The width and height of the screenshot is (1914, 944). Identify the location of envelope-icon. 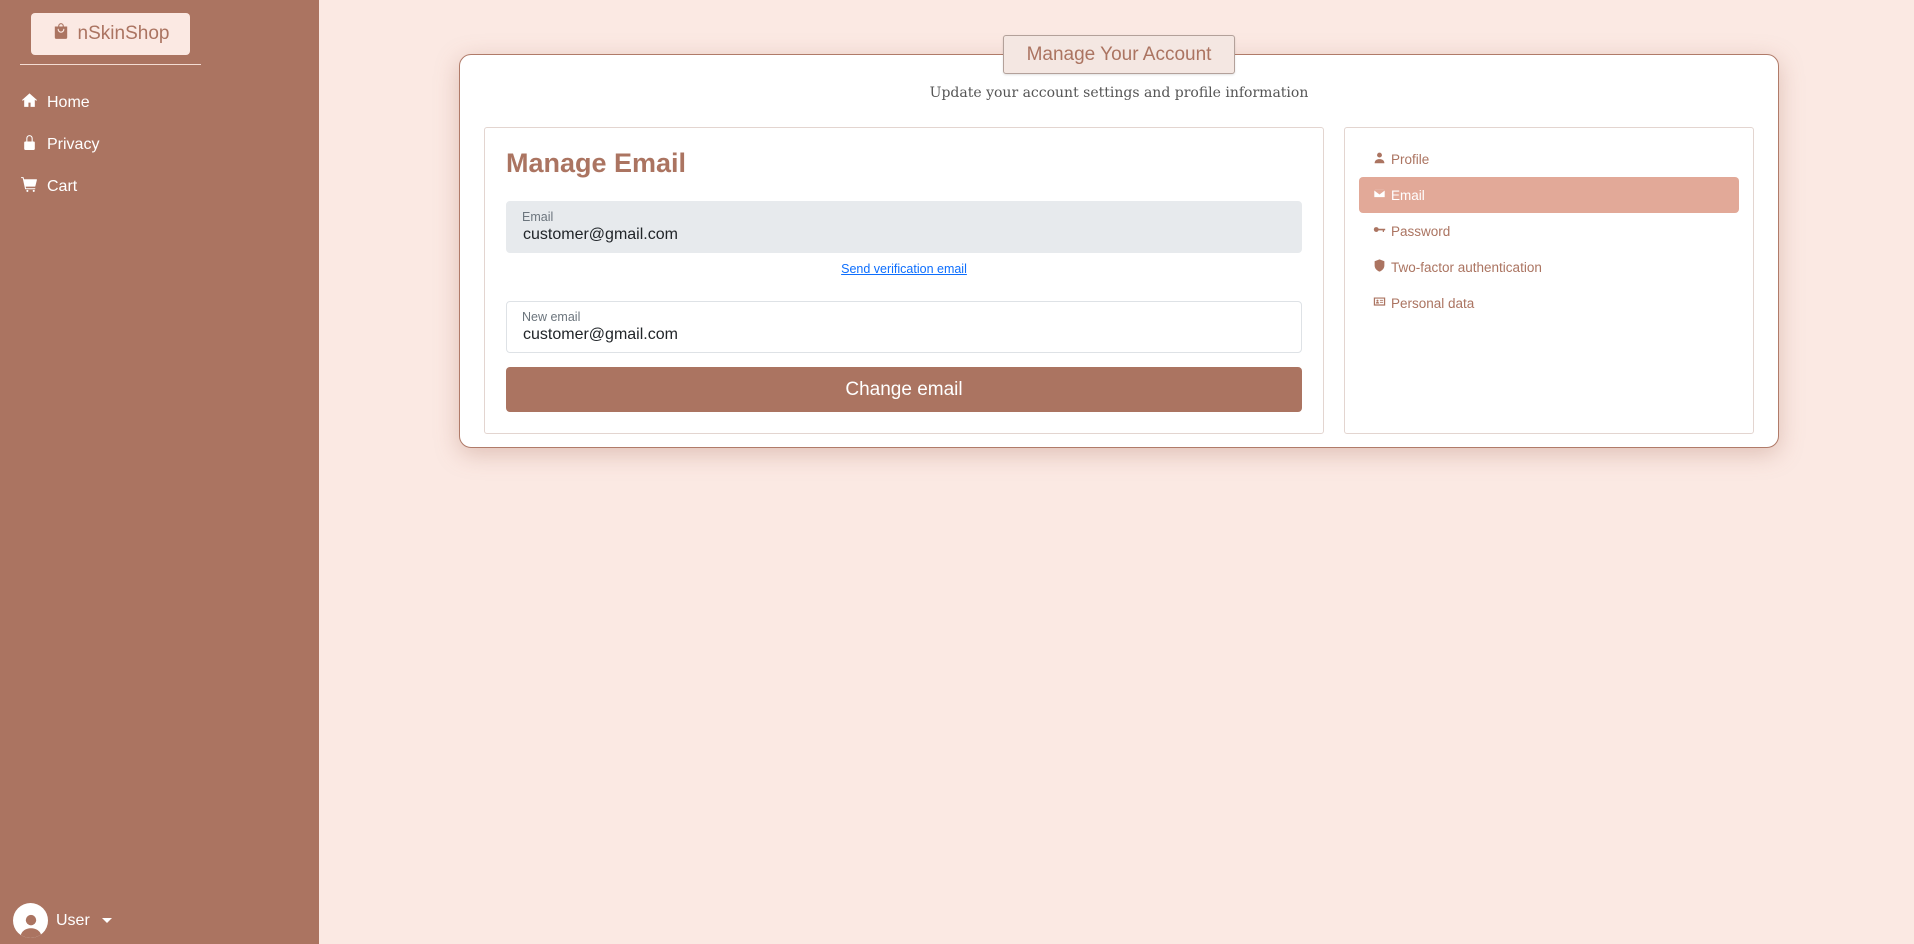
(1382, 195).